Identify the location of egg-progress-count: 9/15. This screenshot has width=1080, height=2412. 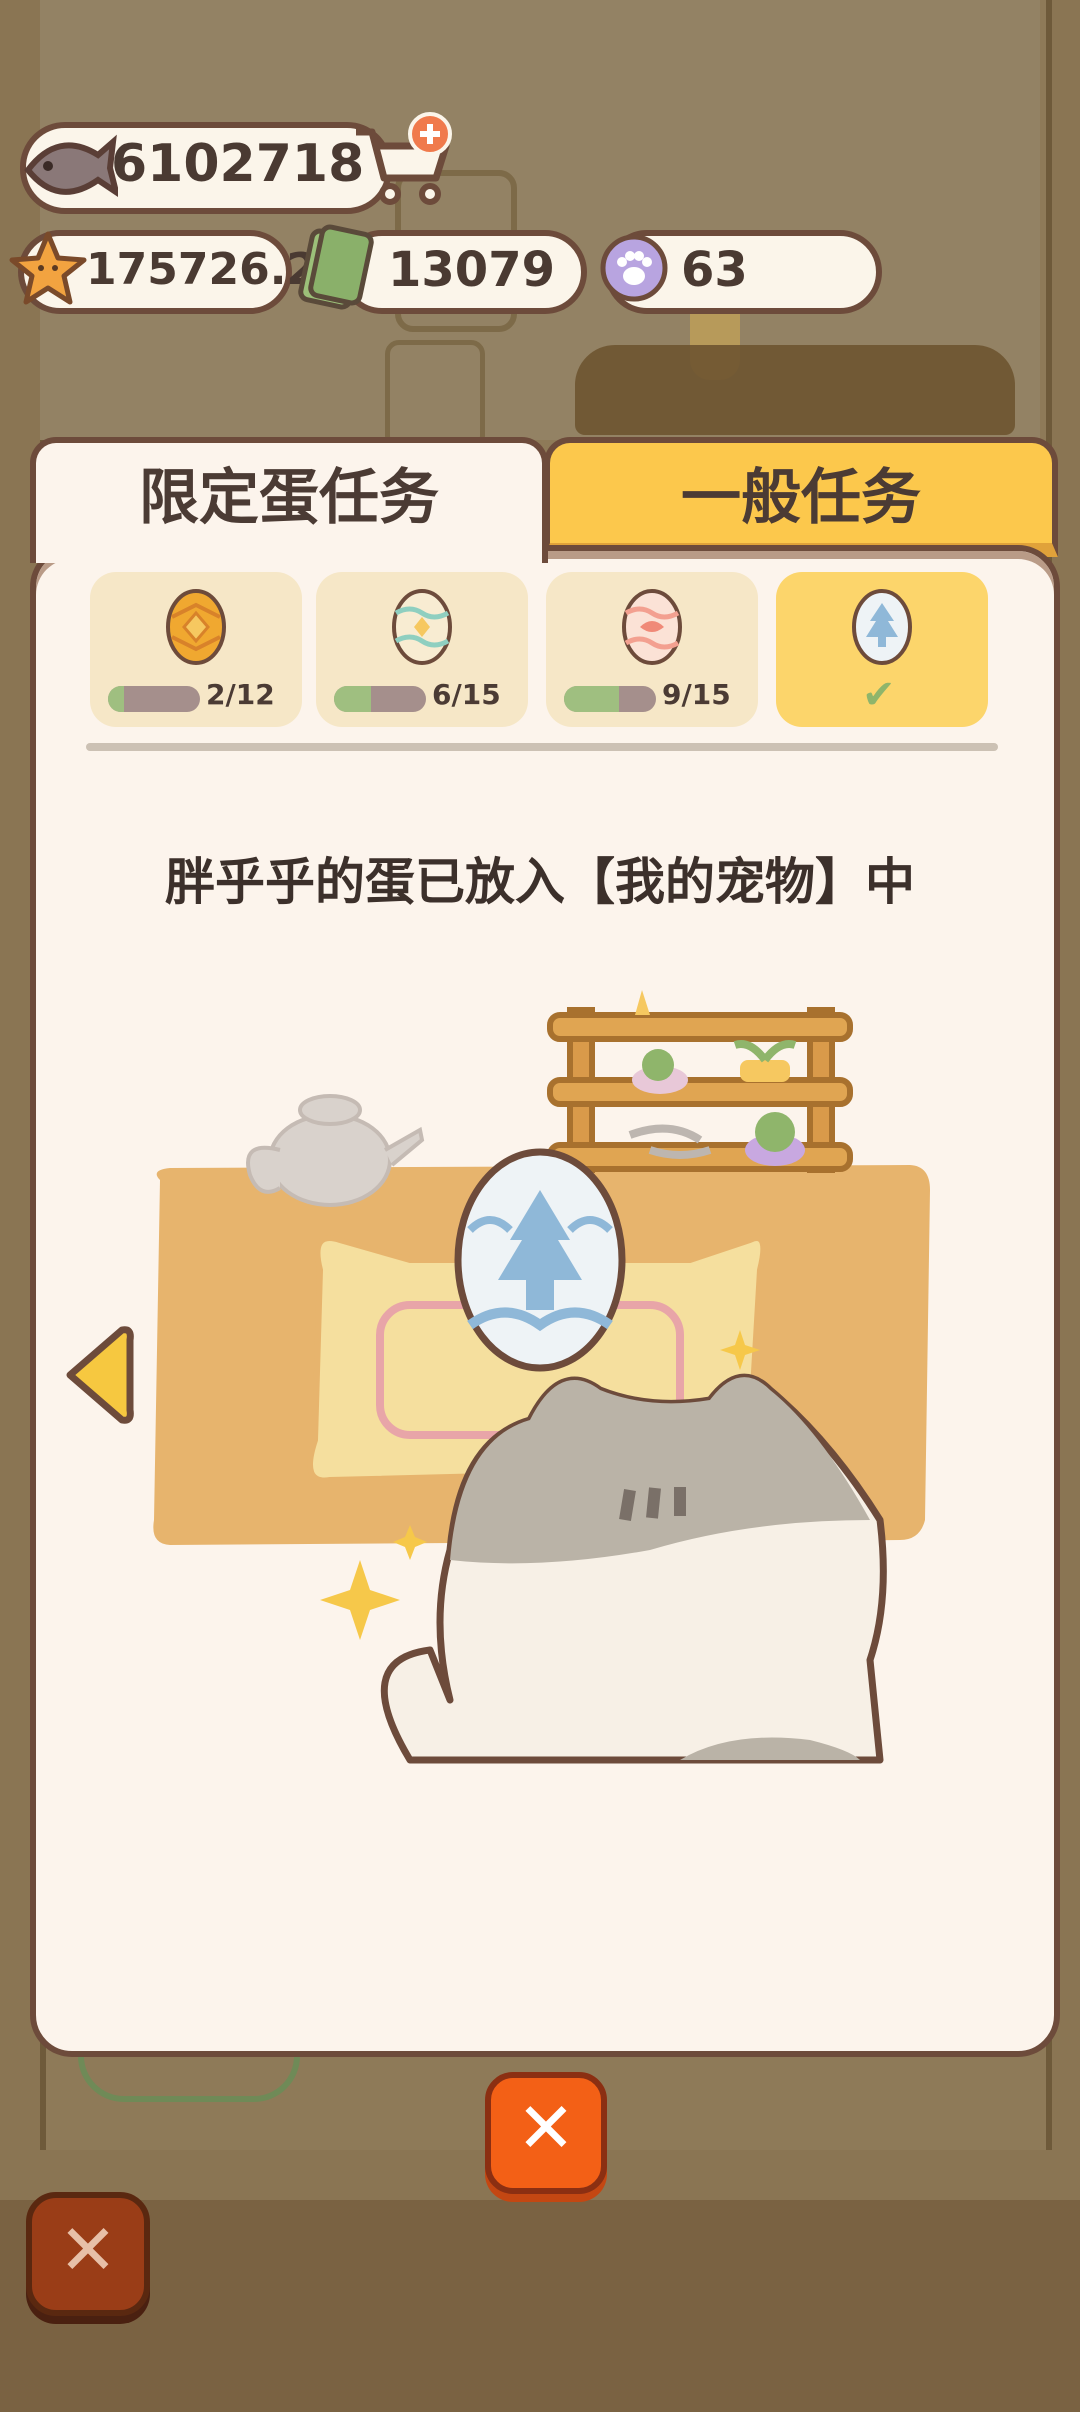
(696, 694).